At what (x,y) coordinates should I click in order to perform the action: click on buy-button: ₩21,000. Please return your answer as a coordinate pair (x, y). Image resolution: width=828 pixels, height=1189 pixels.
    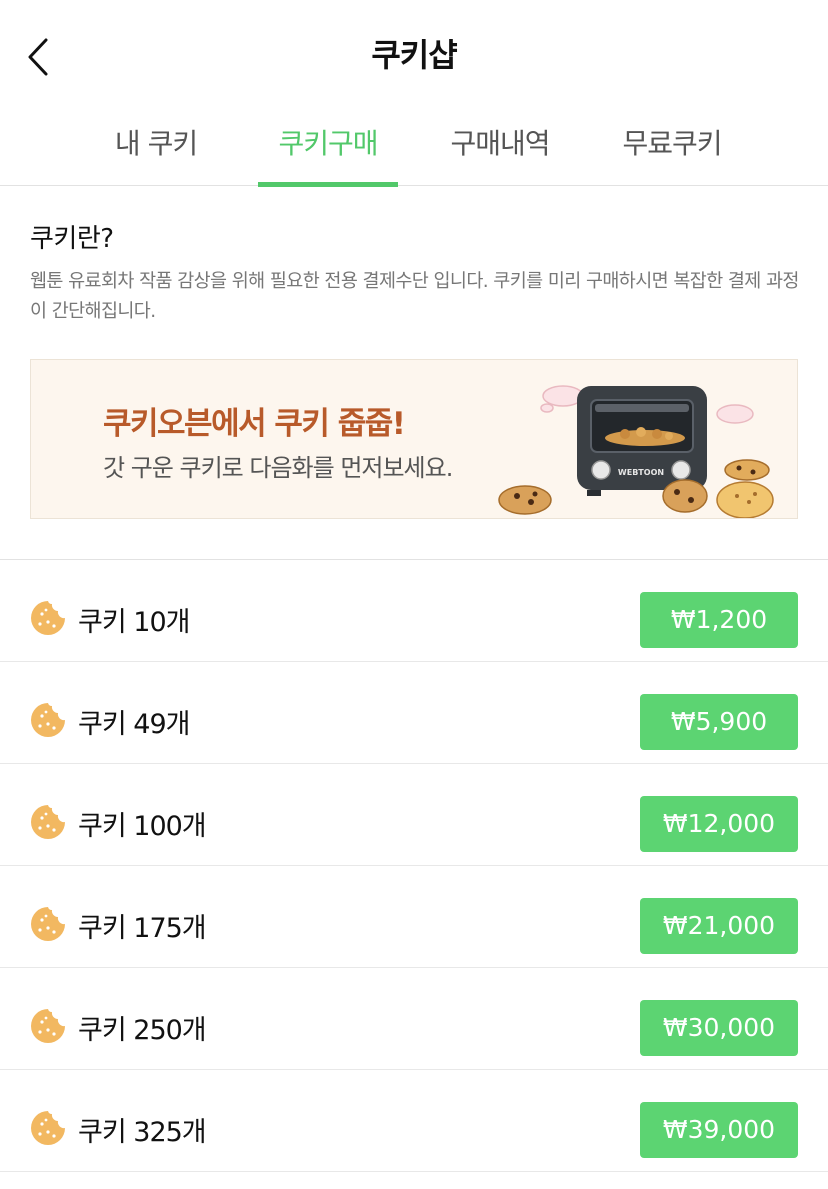
    Looking at the image, I should click on (719, 926).